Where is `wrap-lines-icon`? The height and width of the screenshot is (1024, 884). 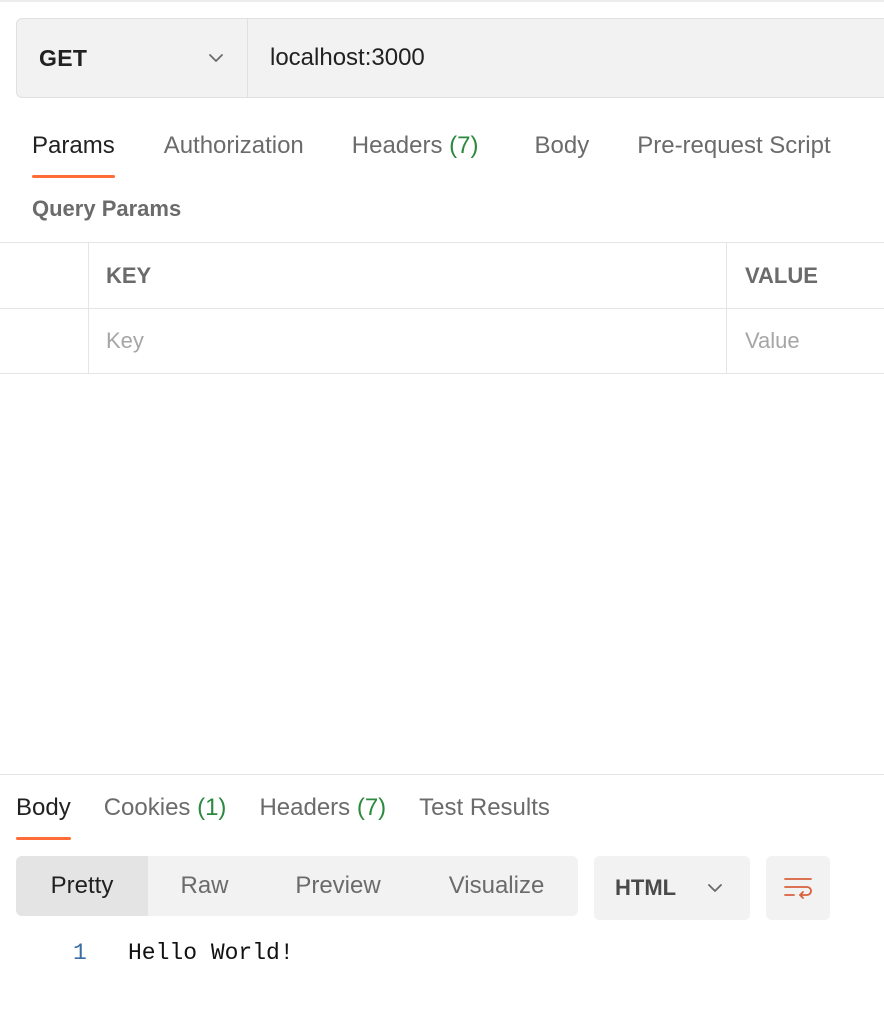 wrap-lines-icon is located at coordinates (798, 888).